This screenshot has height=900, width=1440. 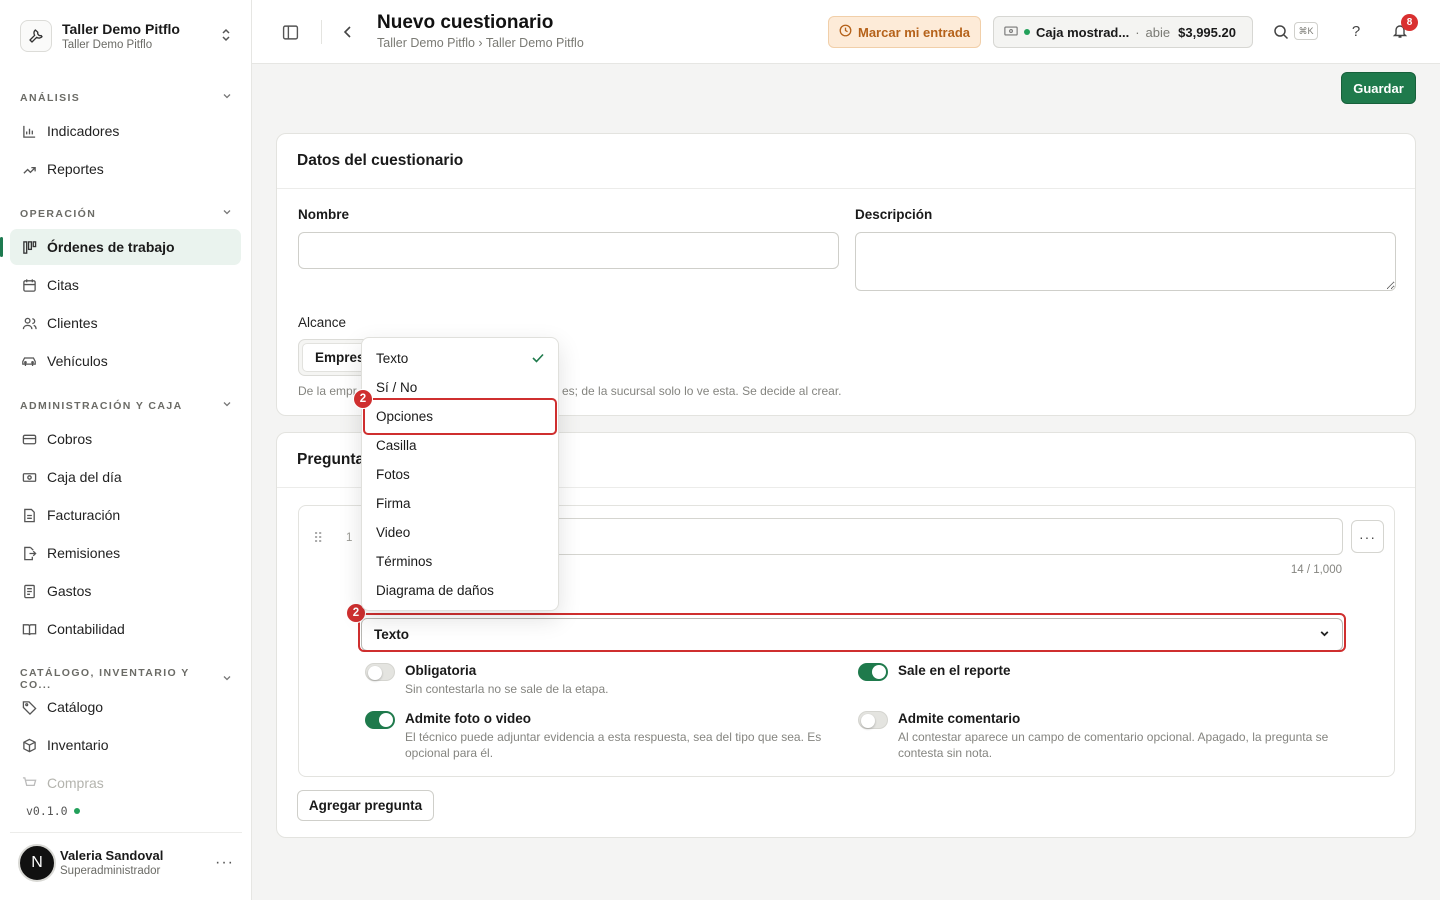 I want to click on more-options-button: ···, so click(x=1367, y=536).